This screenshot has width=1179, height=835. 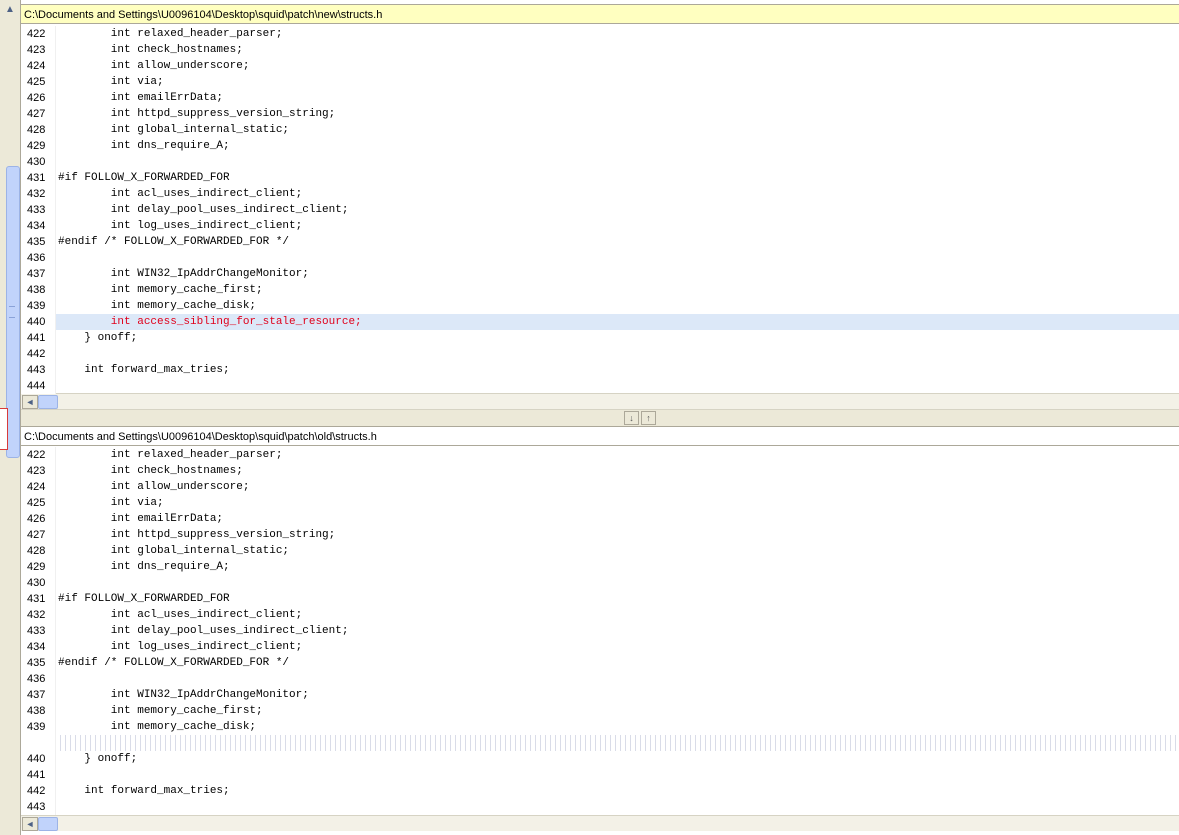 I want to click on line-text: int relaxed_header_parser;, so click(x=170, y=455).